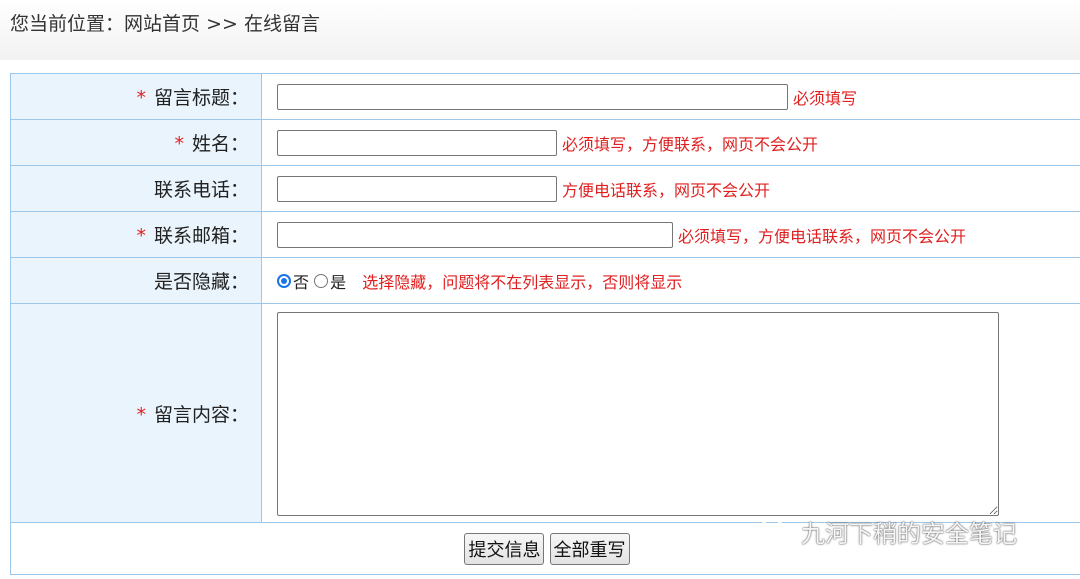 The height and width of the screenshot is (579, 1080). I want to click on header-bar: 您当前位置：网站首页 >> 在线留言, so click(540, 30).